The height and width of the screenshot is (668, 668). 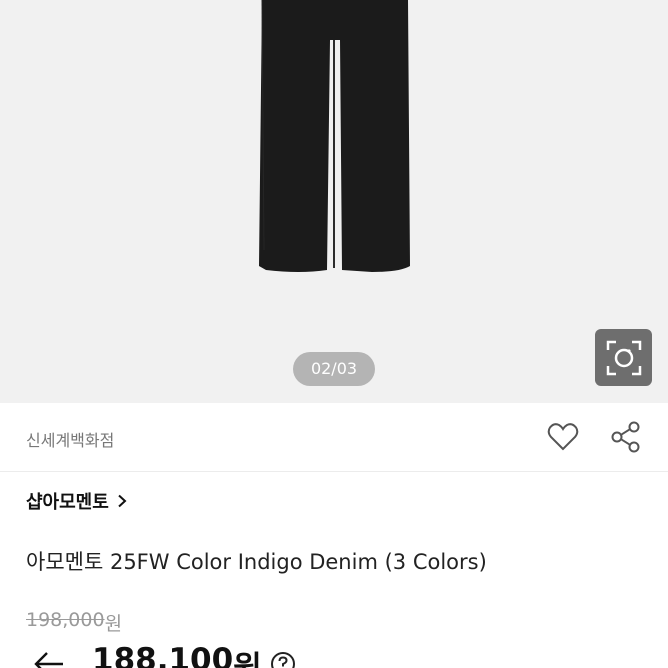 I want to click on sale-price-row: 188,100 원, so click(x=160, y=655).